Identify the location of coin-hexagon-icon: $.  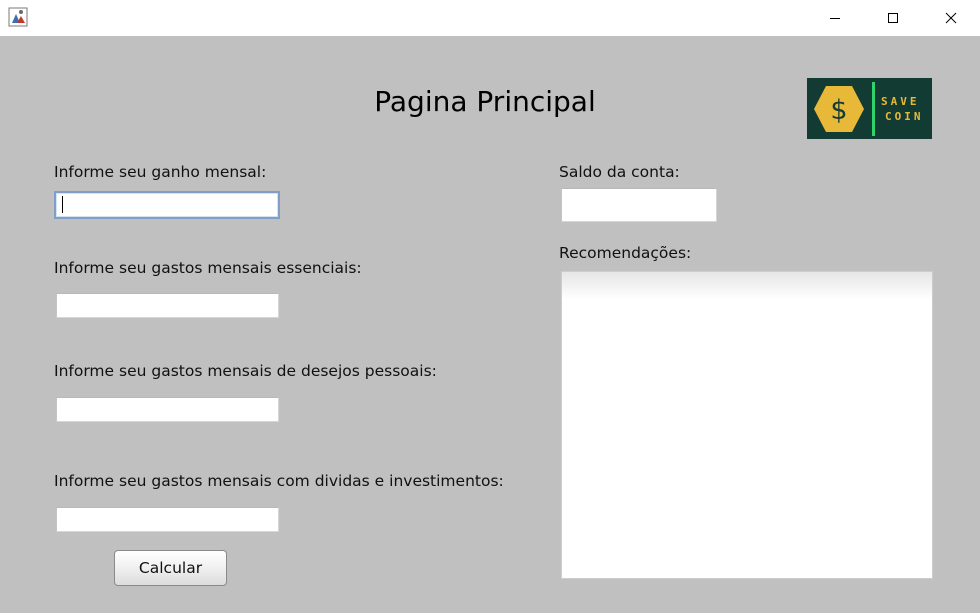
(839, 109).